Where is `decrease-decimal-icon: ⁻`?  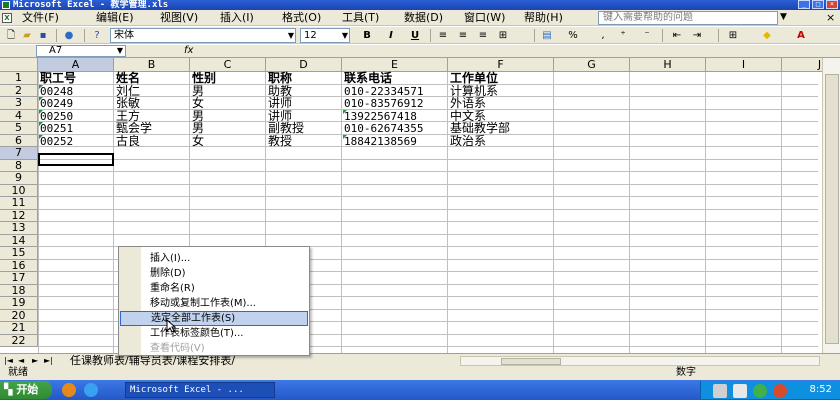
decrease-decimal-icon: ⁻ is located at coordinates (647, 35).